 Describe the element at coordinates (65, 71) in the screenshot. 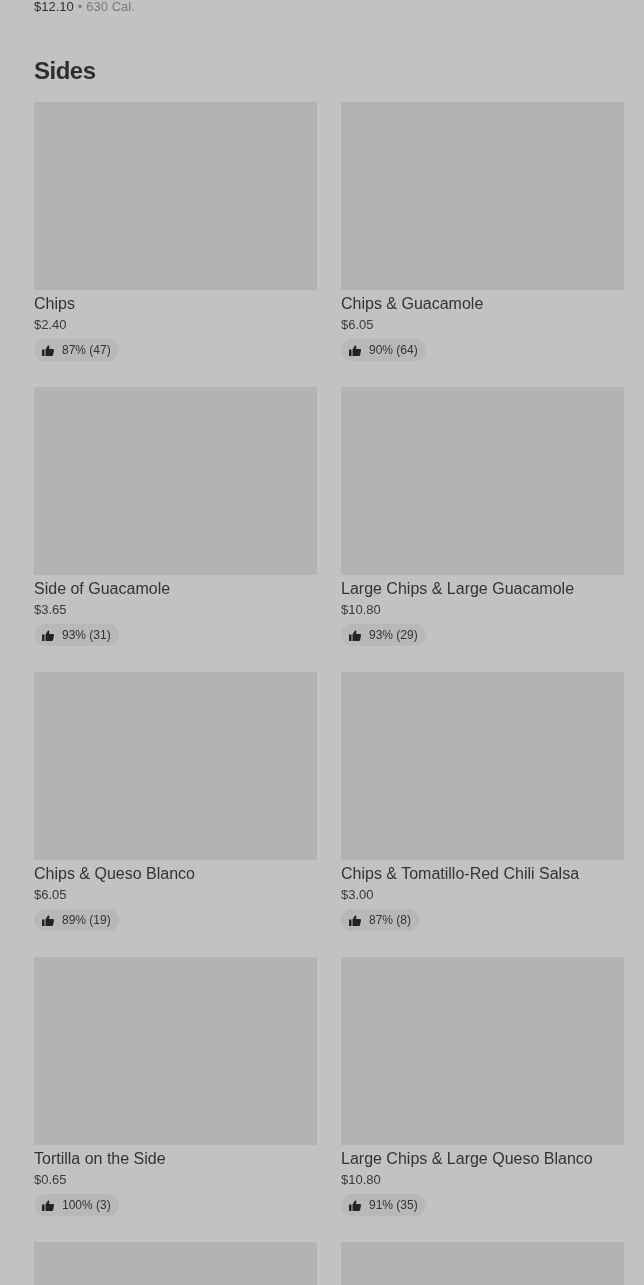

I see `section-title: Sides` at that location.